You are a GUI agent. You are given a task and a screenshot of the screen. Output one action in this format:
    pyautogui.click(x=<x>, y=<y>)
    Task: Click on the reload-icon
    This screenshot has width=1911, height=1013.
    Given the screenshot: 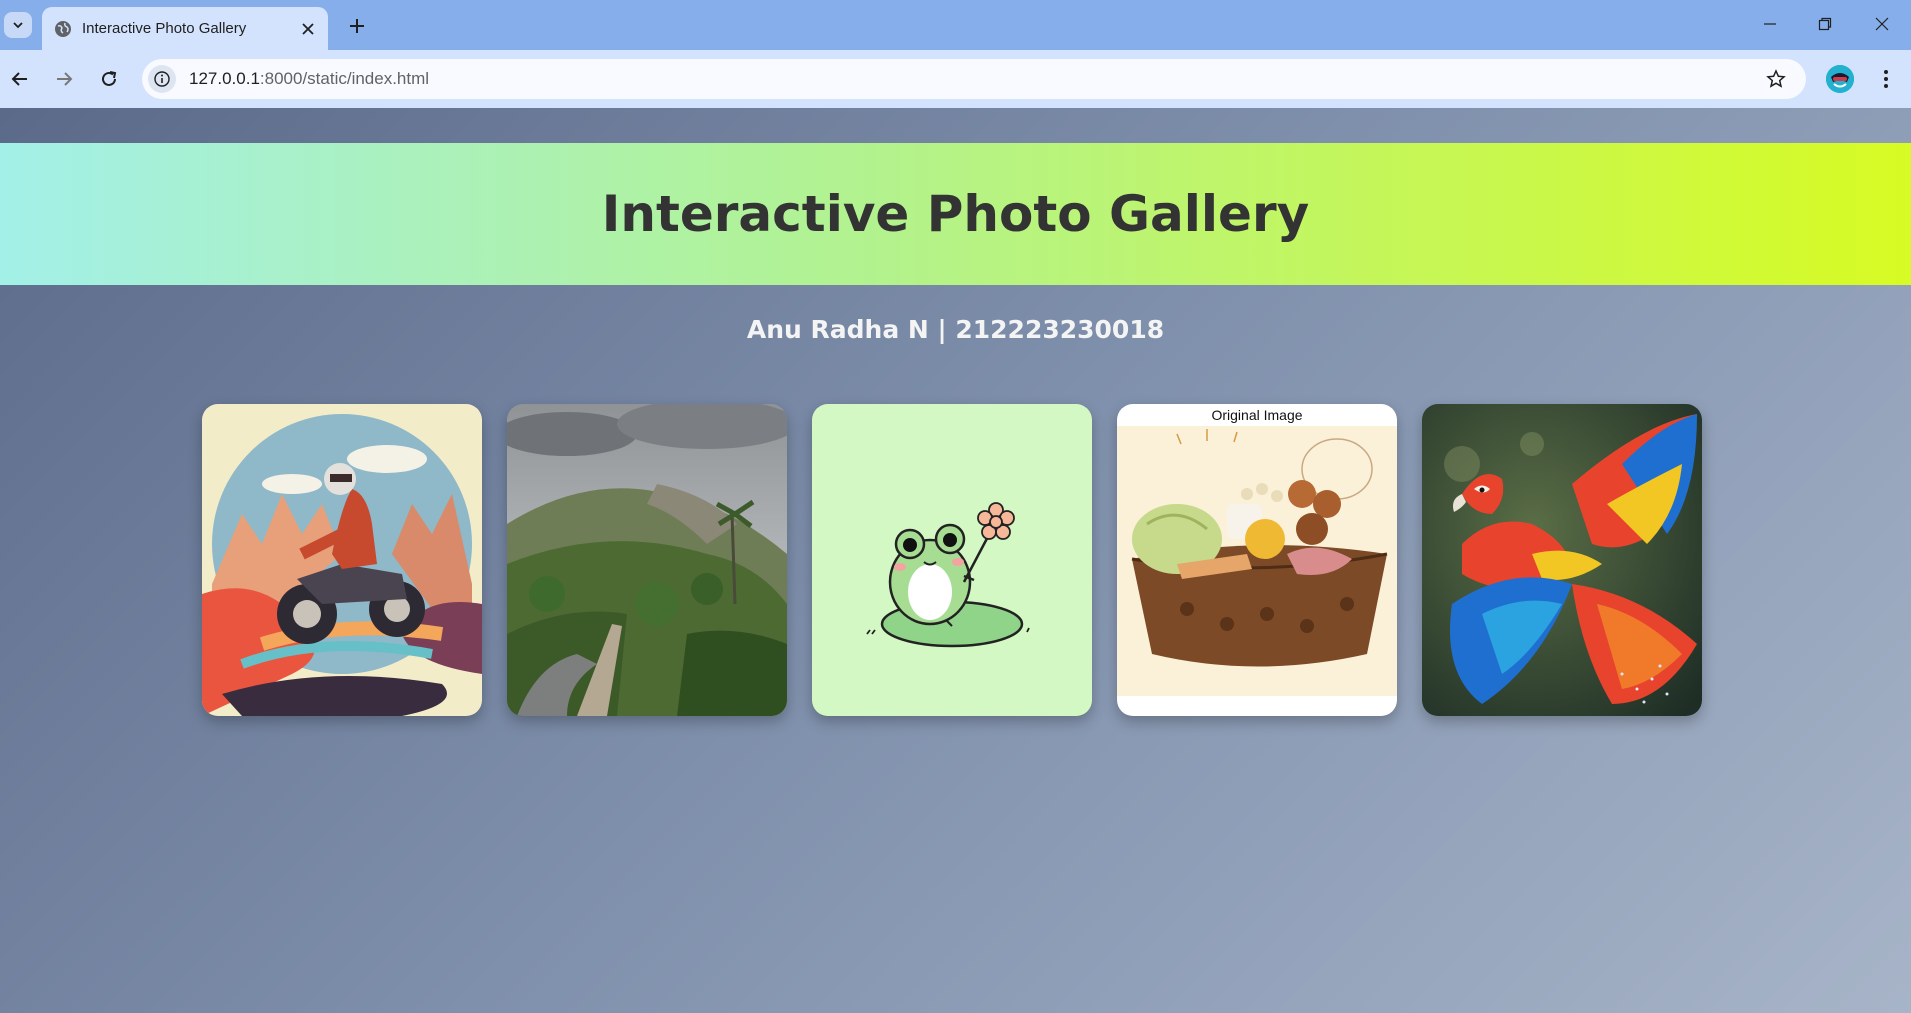 What is the action you would take?
    pyautogui.click(x=109, y=78)
    